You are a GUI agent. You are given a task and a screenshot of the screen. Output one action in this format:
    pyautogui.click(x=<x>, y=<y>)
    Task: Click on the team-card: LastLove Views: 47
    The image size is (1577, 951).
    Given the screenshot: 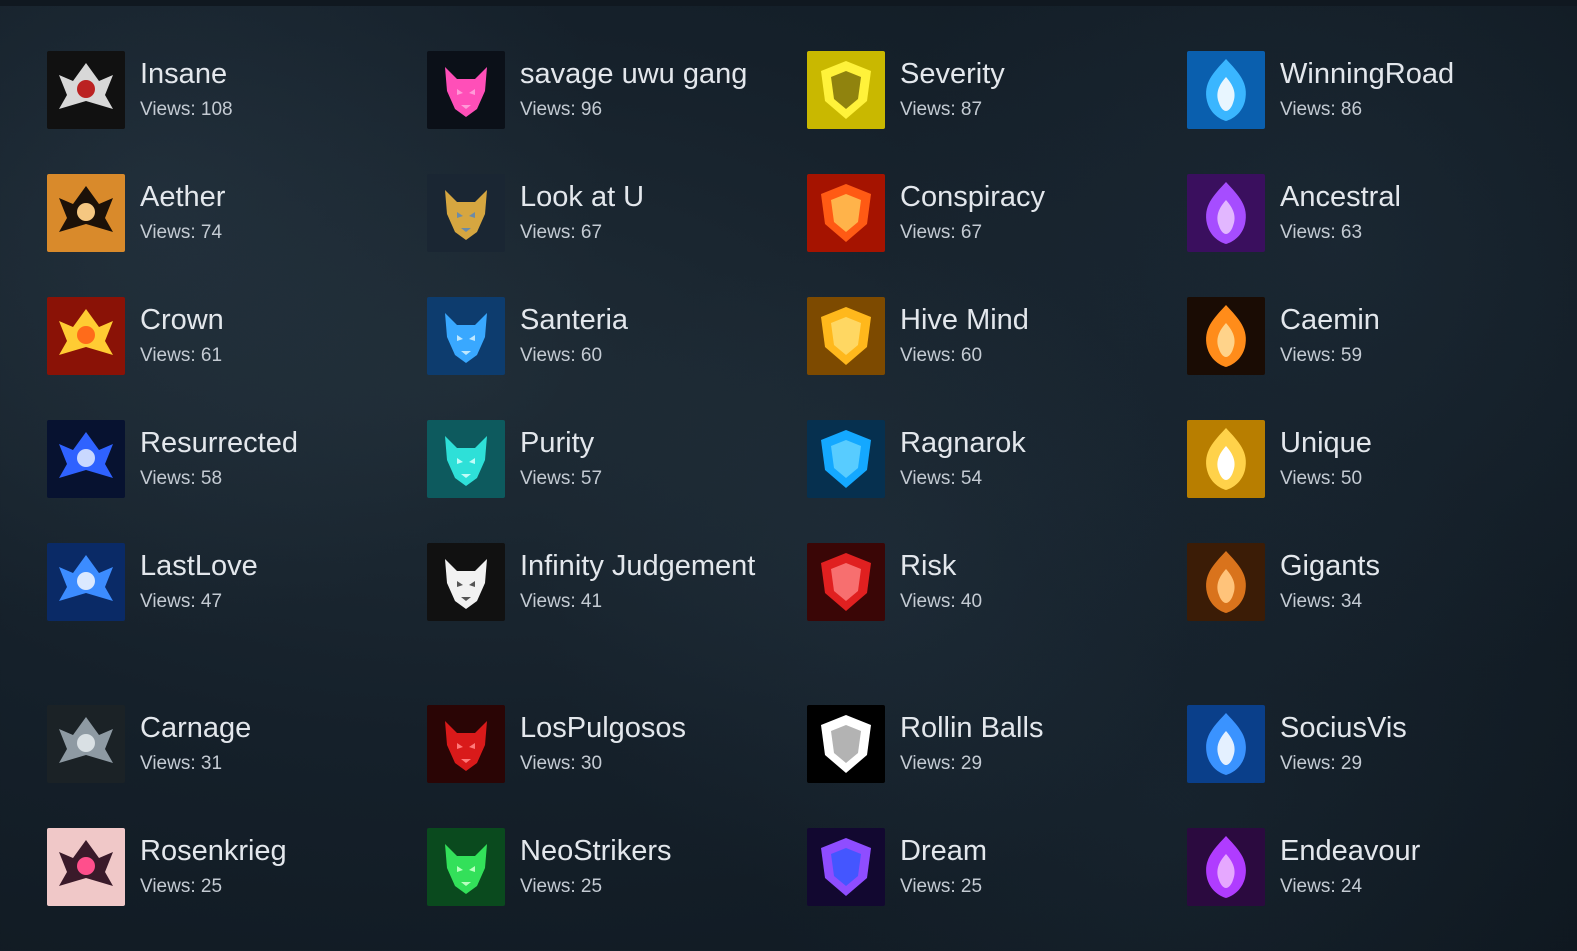 What is the action you would take?
    pyautogui.click(x=237, y=624)
    